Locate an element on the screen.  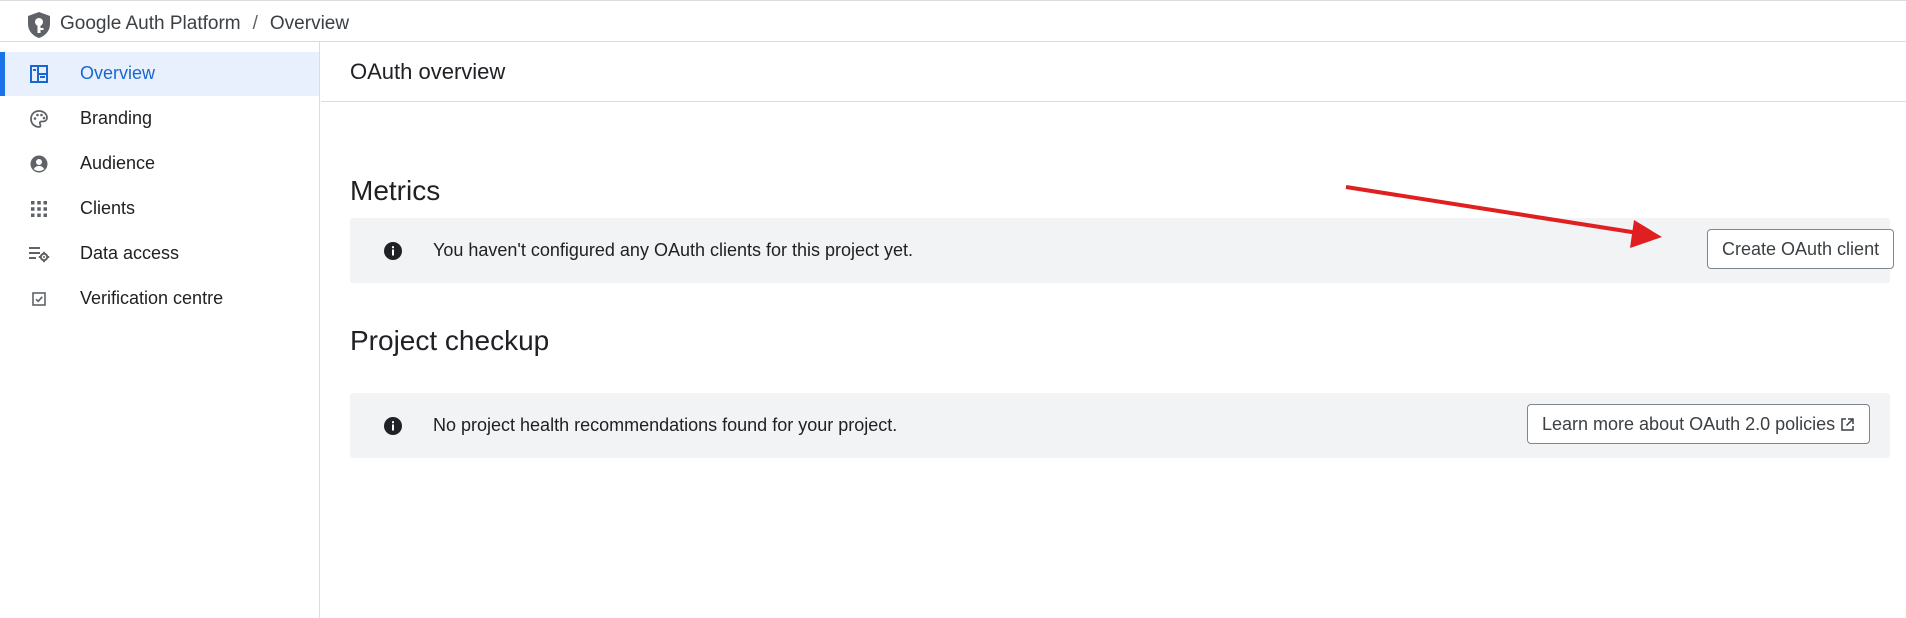
learn-more-oauth-policies-button: Learn more about OAuth 2.0 policies is located at coordinates (1699, 424).